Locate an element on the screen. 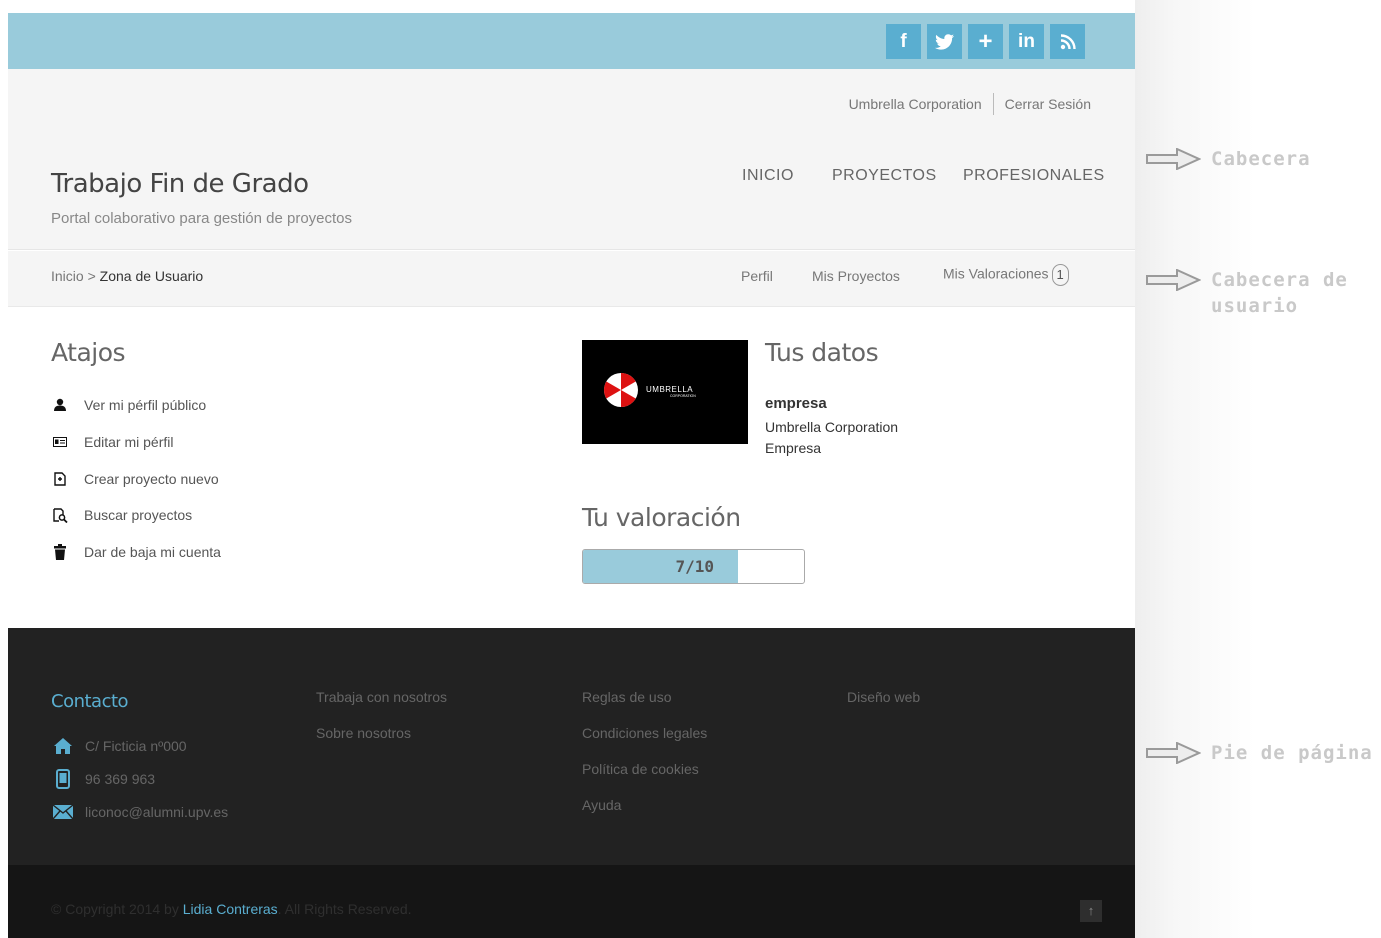 Image resolution: width=1381 pixels, height=938 pixels. profile-title: Tus datos is located at coordinates (822, 352).